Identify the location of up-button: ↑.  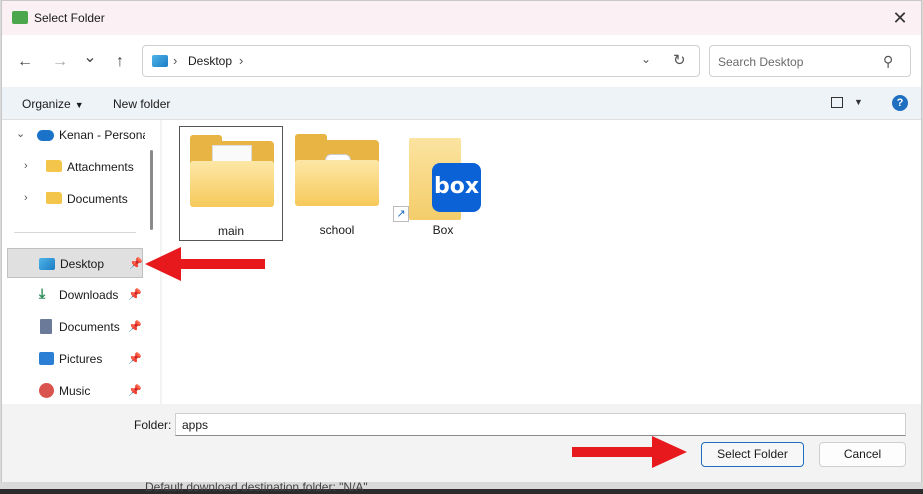
(120, 62).